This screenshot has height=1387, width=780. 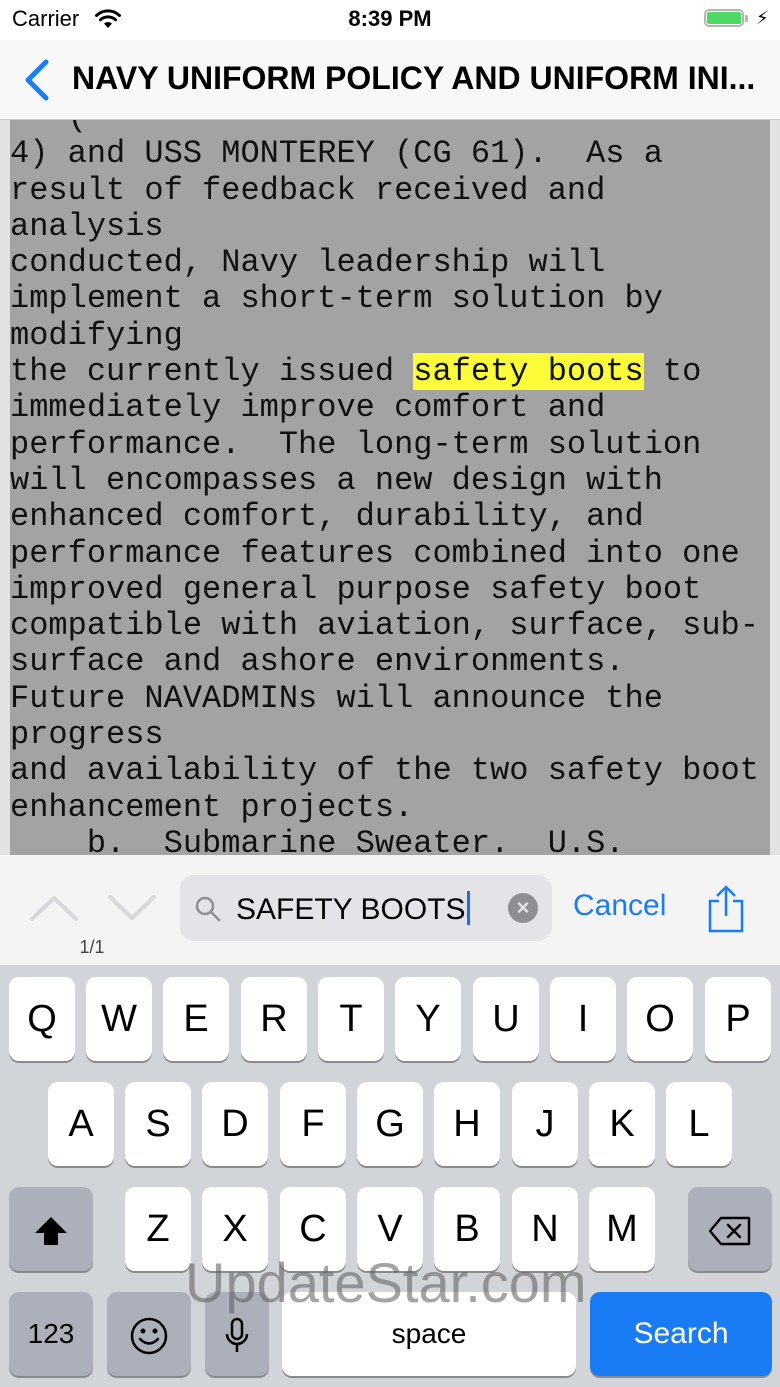 What do you see at coordinates (726, 910) in the screenshot?
I see `share-icon` at bounding box center [726, 910].